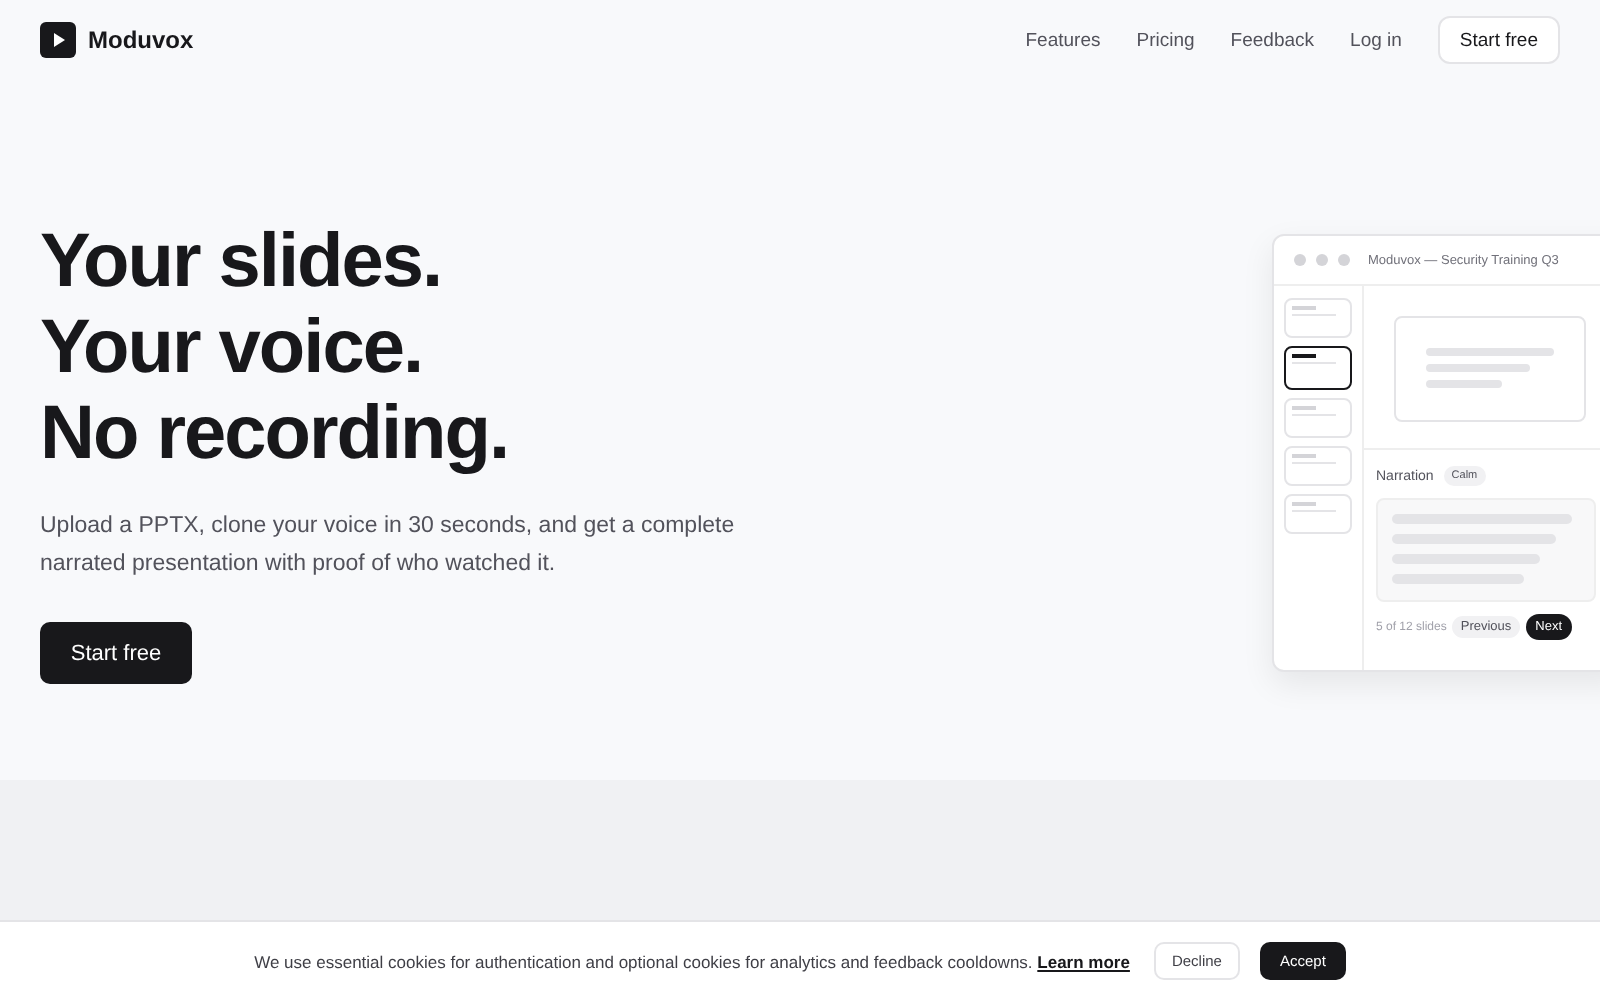 The height and width of the screenshot is (1000, 1600). I want to click on learn-more-link: Learn more, so click(1083, 961).